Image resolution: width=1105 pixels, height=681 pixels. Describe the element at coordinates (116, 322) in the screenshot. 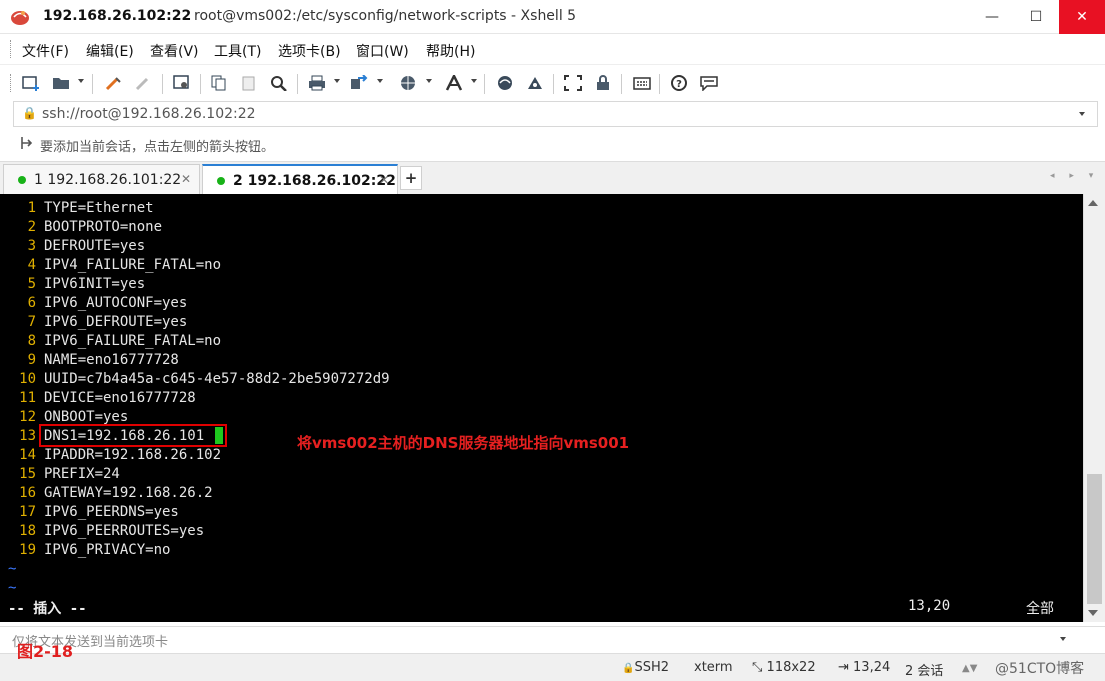

I see `line-text: IPV6_DEFROUTE=yes` at that location.